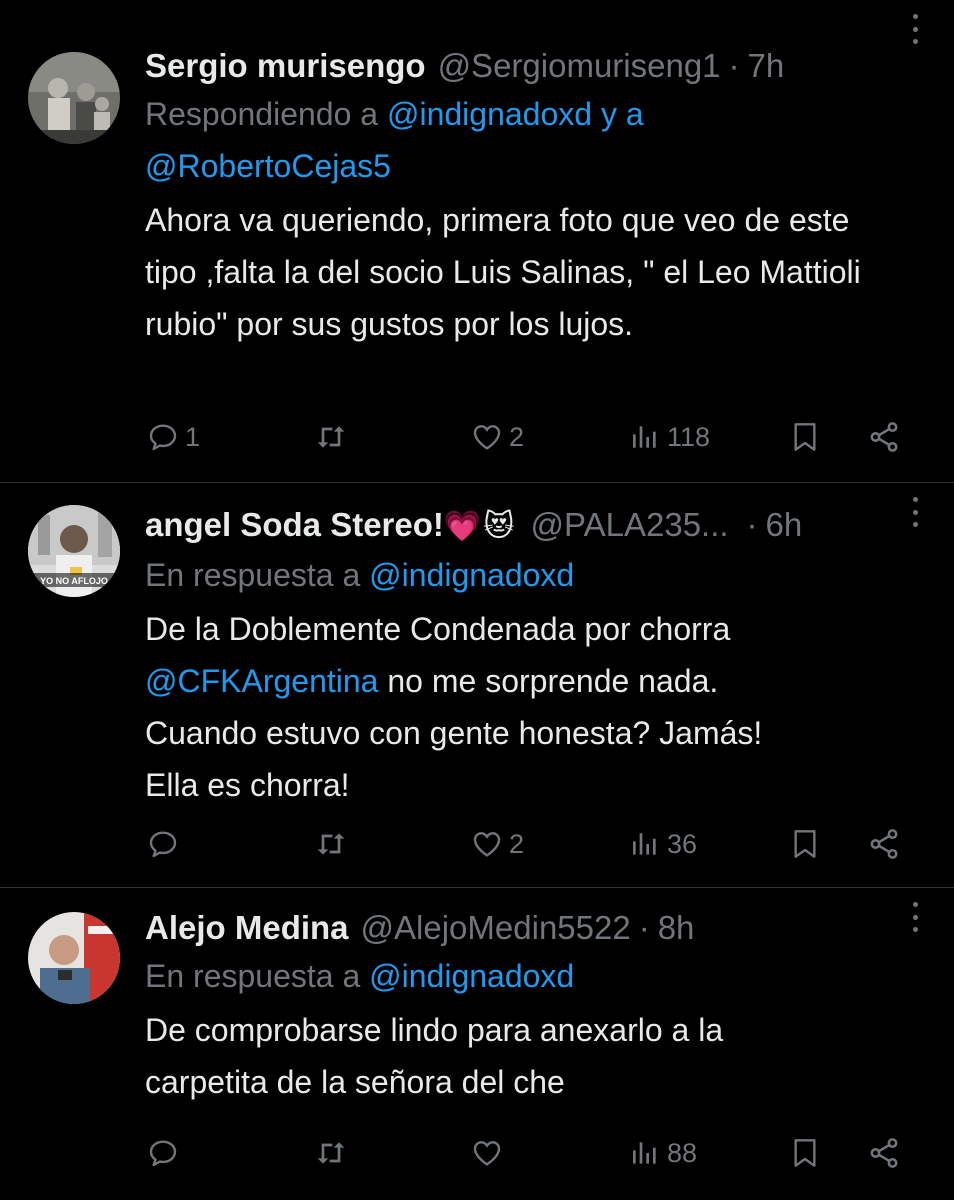  I want to click on action-bar: 1 2 118, so click(529, 437).